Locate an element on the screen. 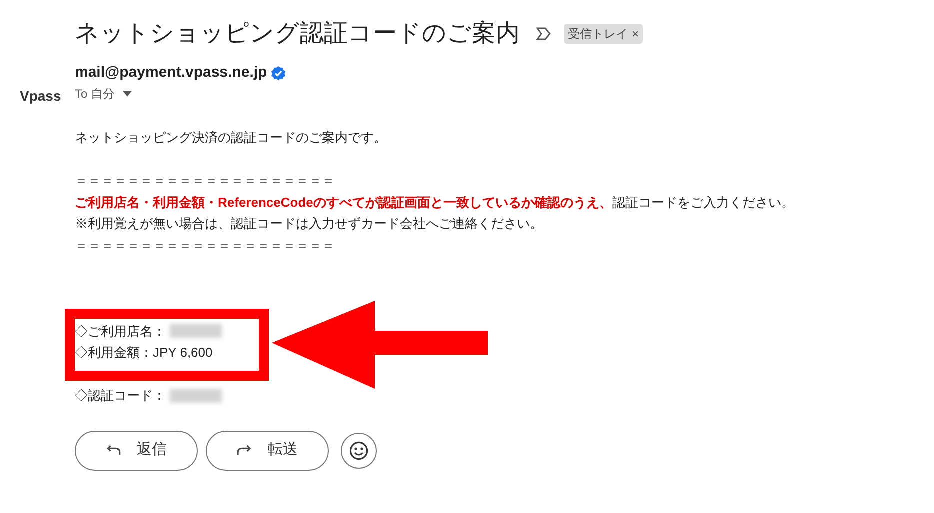 The height and width of the screenshot is (513, 934). label-remove-button: × is located at coordinates (636, 34).